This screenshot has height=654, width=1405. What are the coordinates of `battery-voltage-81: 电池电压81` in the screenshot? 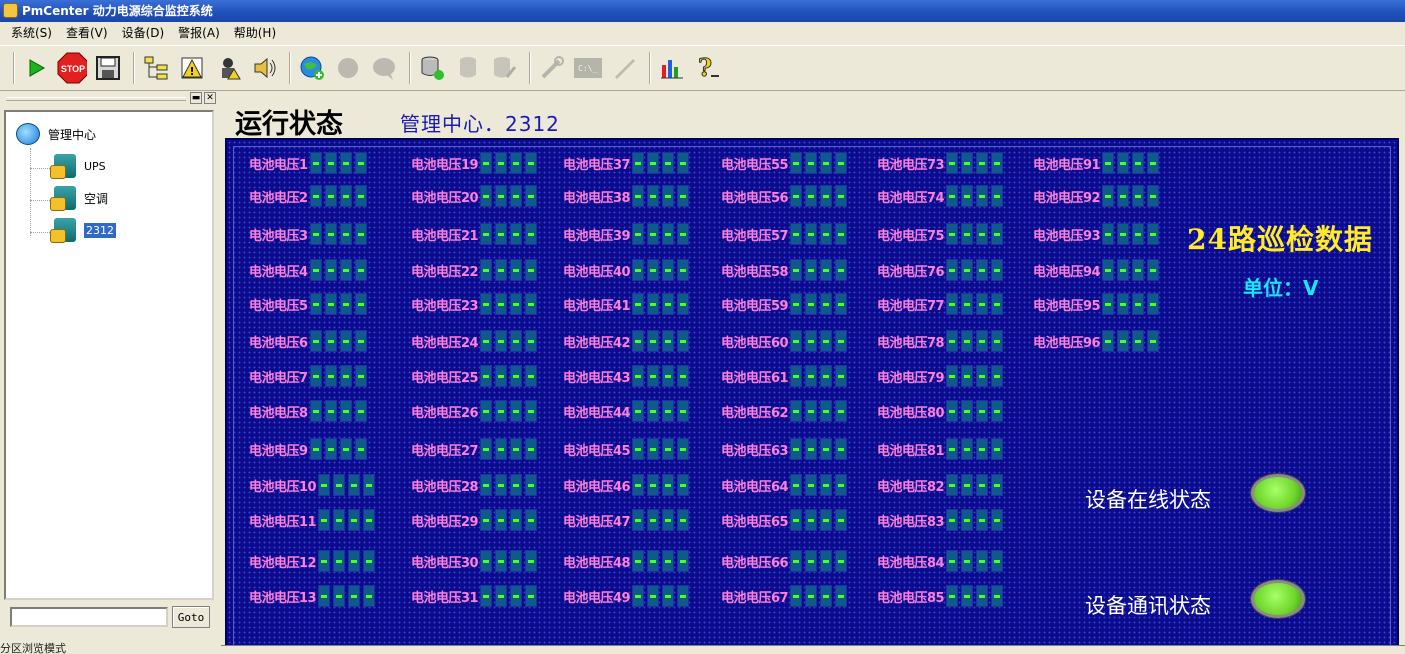 It's located at (940, 449).